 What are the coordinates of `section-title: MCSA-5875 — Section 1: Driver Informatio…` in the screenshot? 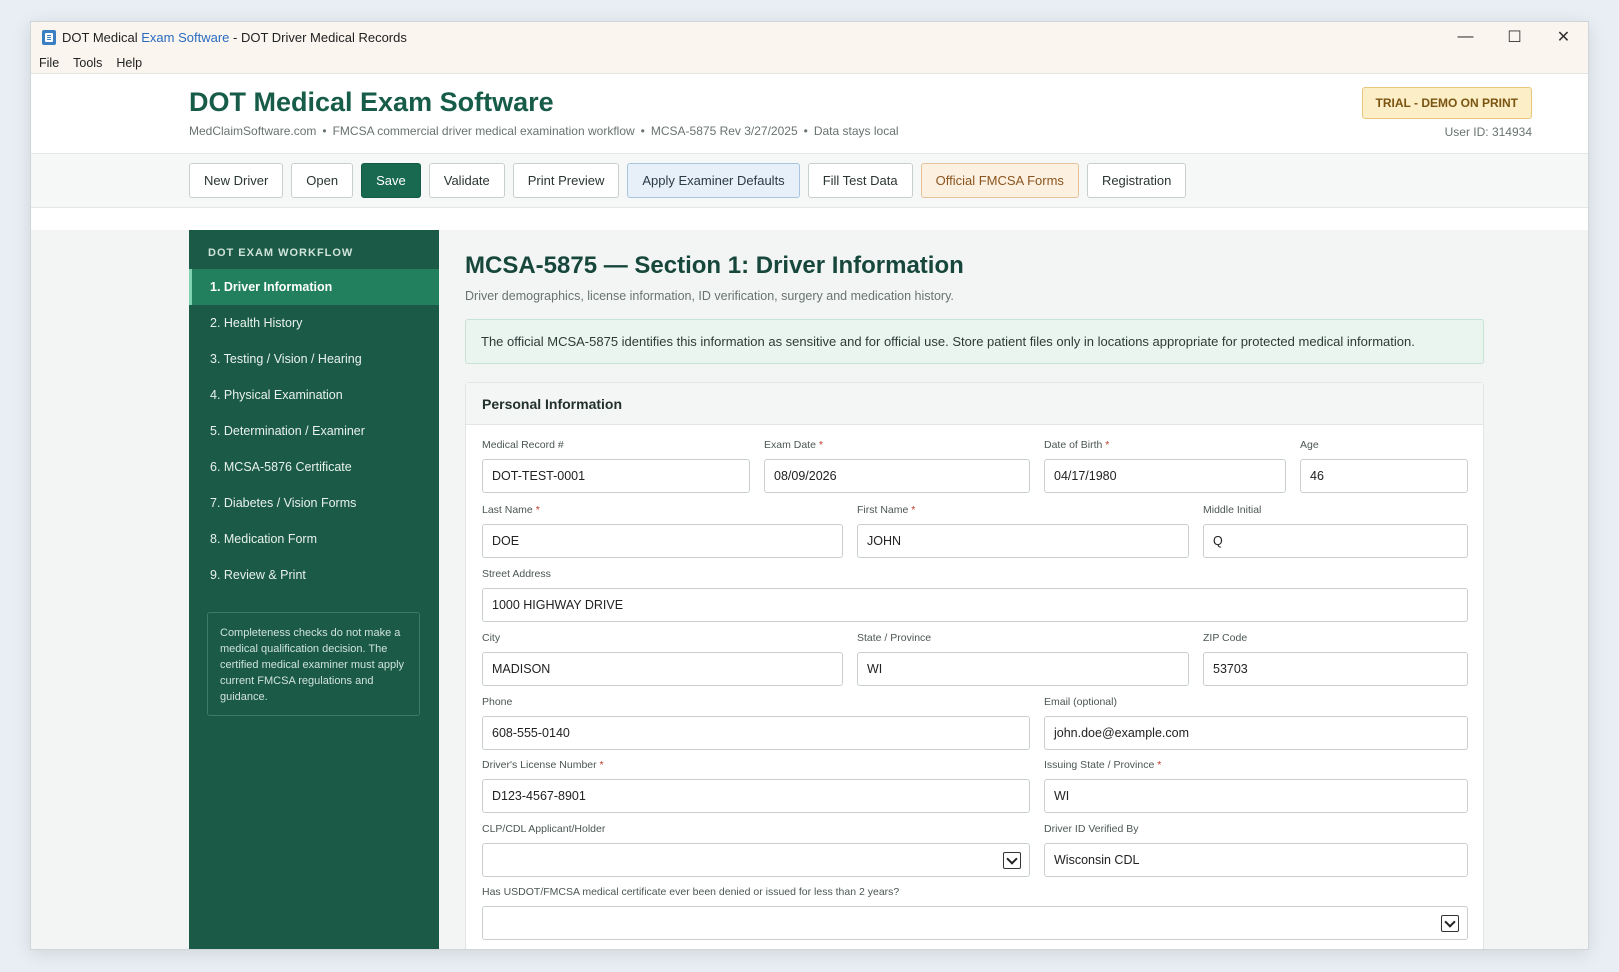 It's located at (714, 265).